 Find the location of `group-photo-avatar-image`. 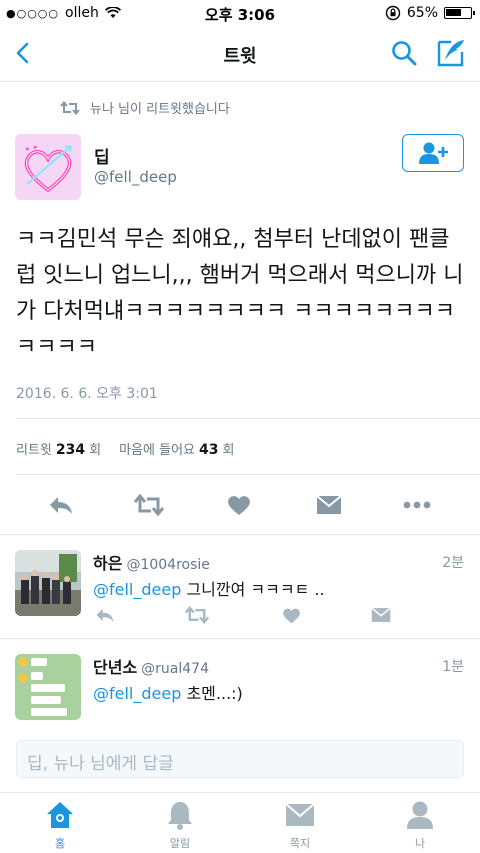

group-photo-avatar-image is located at coordinates (48, 583).